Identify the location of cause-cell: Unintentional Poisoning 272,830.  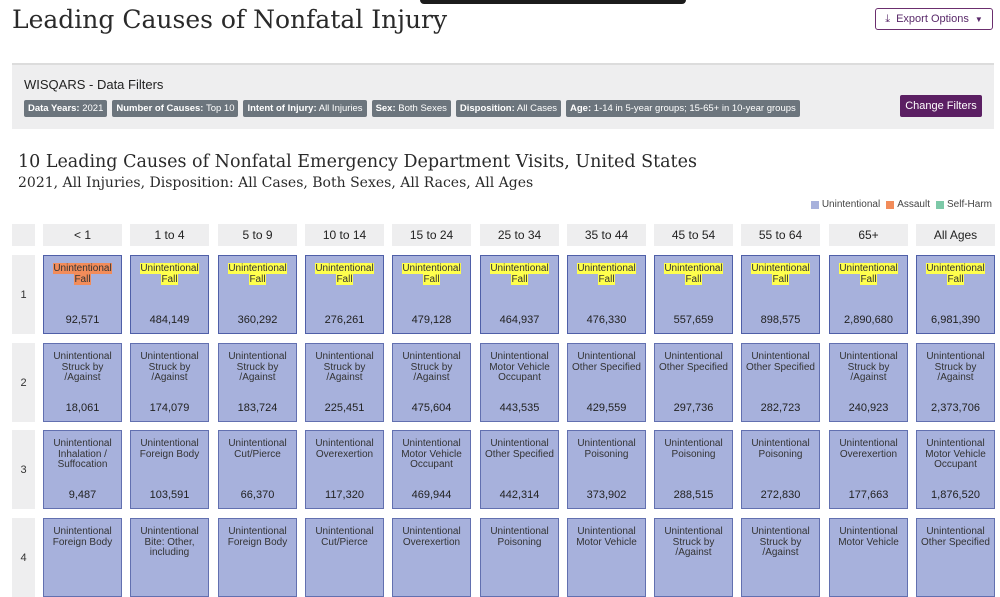
(780, 469).